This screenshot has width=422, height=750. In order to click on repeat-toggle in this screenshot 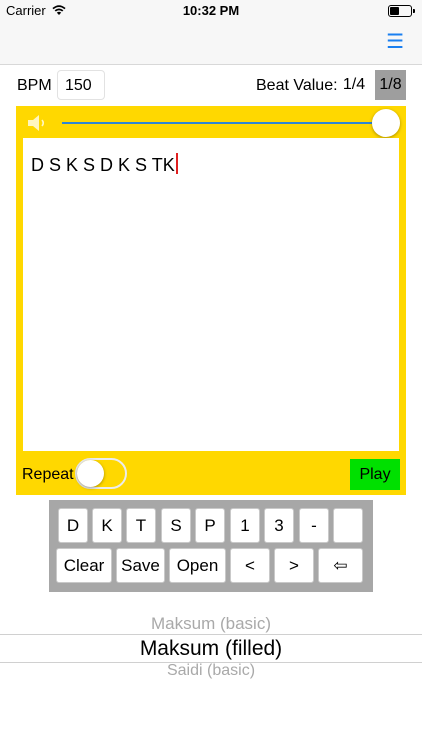, I will do `click(101, 473)`.